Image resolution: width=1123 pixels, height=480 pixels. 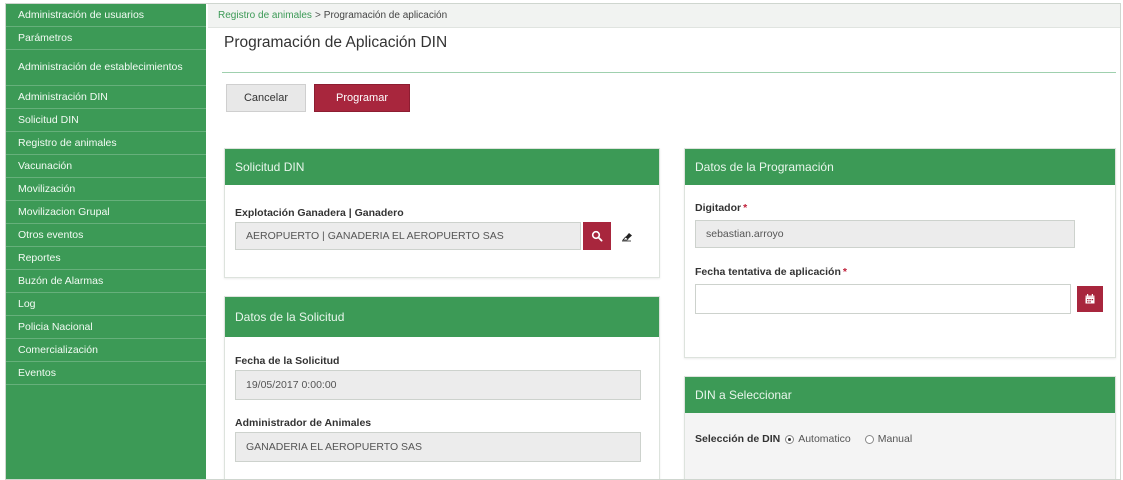 I want to click on explotacion-field: AEROPUERTO | GANADERIA EL AEROPUERTO SAS, so click(x=408, y=236).